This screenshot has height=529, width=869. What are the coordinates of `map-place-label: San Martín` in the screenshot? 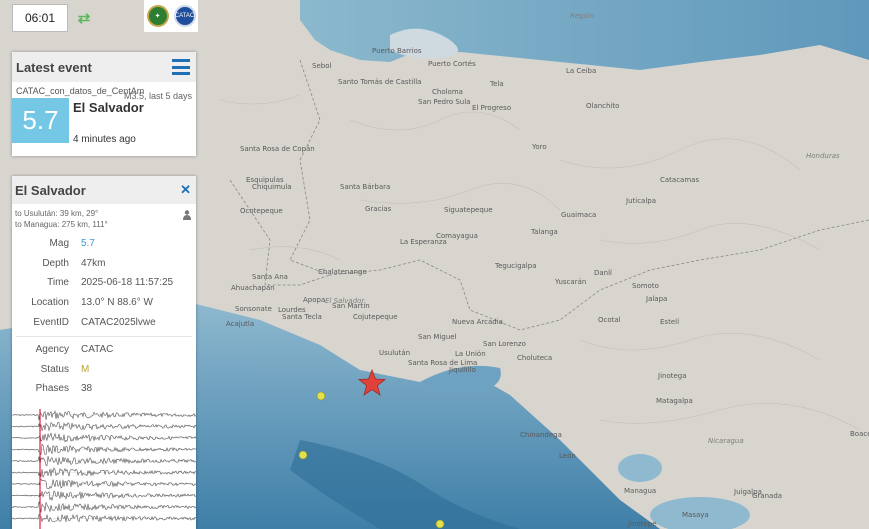 It's located at (351, 306).